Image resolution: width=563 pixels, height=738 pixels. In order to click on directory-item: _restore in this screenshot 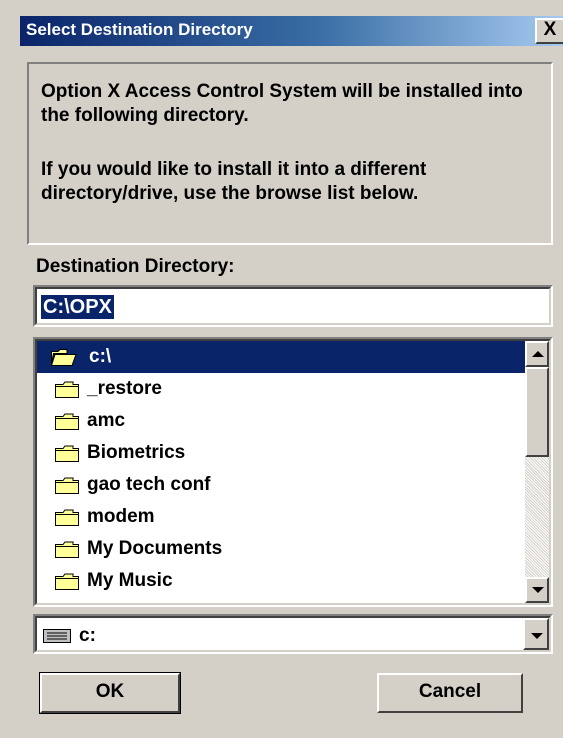, I will do `click(283, 389)`.